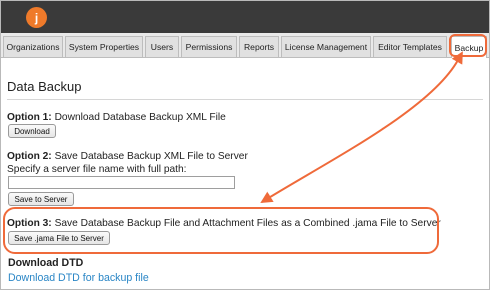  I want to click on top-bar: j, so click(245, 17).